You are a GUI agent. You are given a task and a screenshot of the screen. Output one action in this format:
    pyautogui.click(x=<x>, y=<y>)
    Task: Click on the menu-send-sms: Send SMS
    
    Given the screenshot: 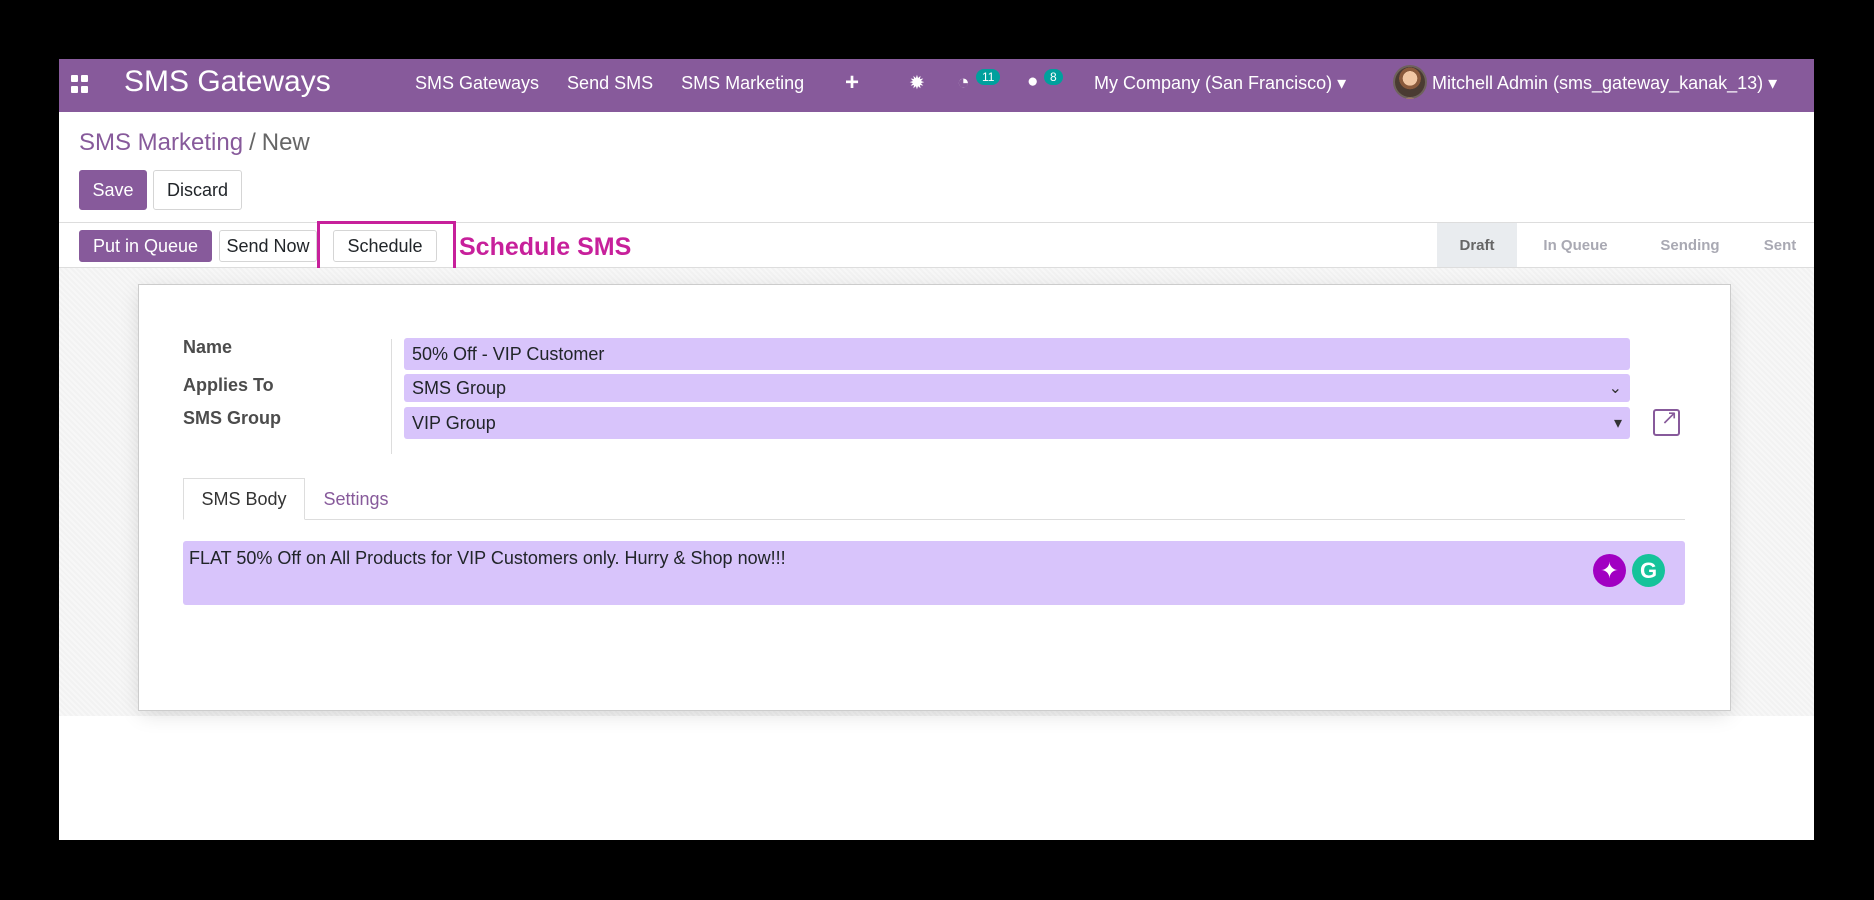 What is the action you would take?
    pyautogui.click(x=610, y=83)
    